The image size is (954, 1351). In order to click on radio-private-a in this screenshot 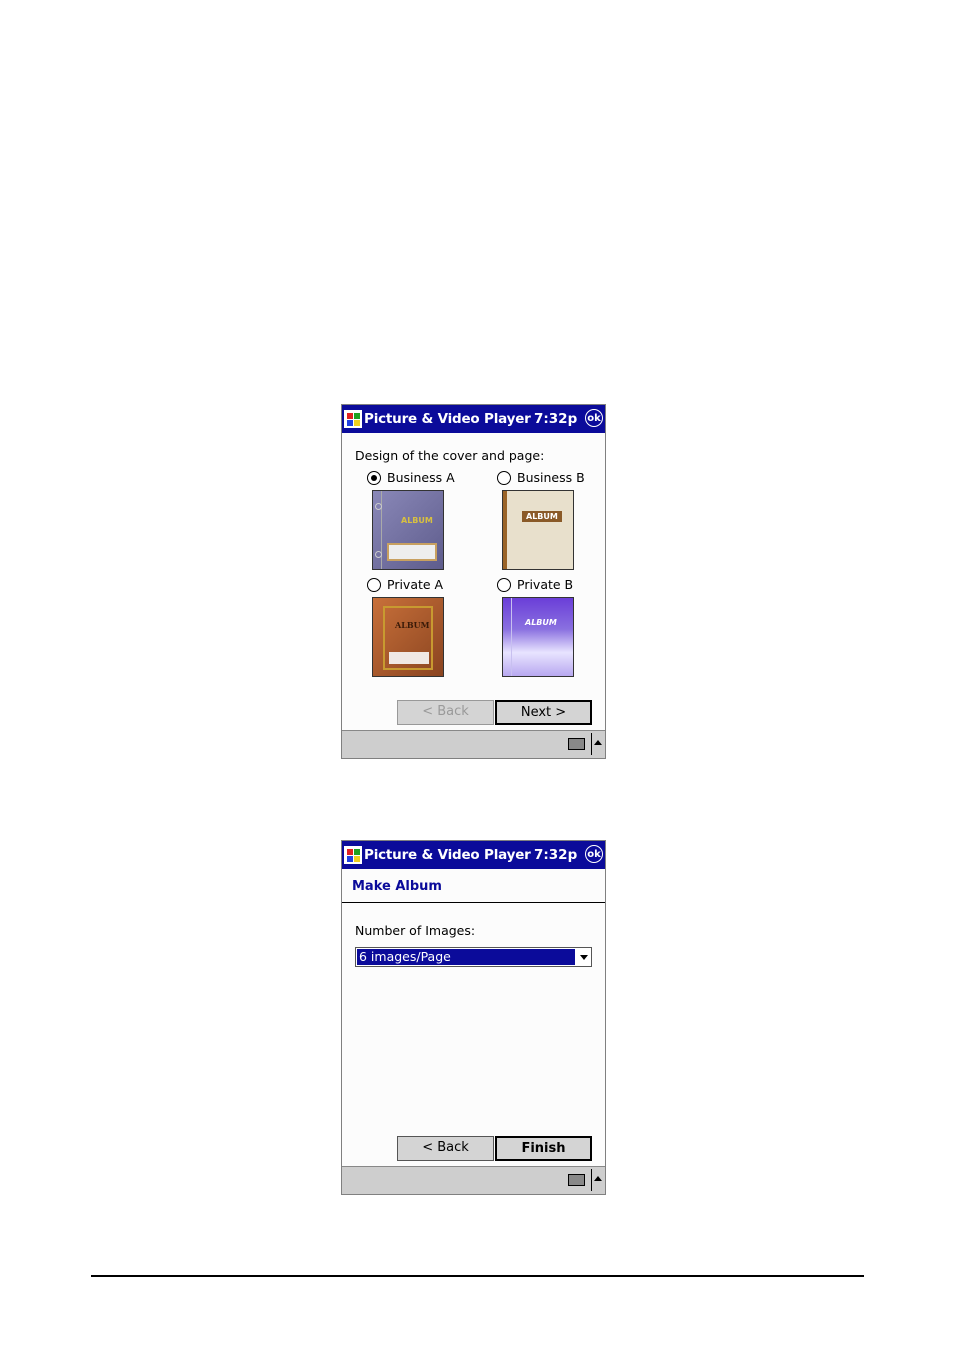, I will do `click(374, 585)`.